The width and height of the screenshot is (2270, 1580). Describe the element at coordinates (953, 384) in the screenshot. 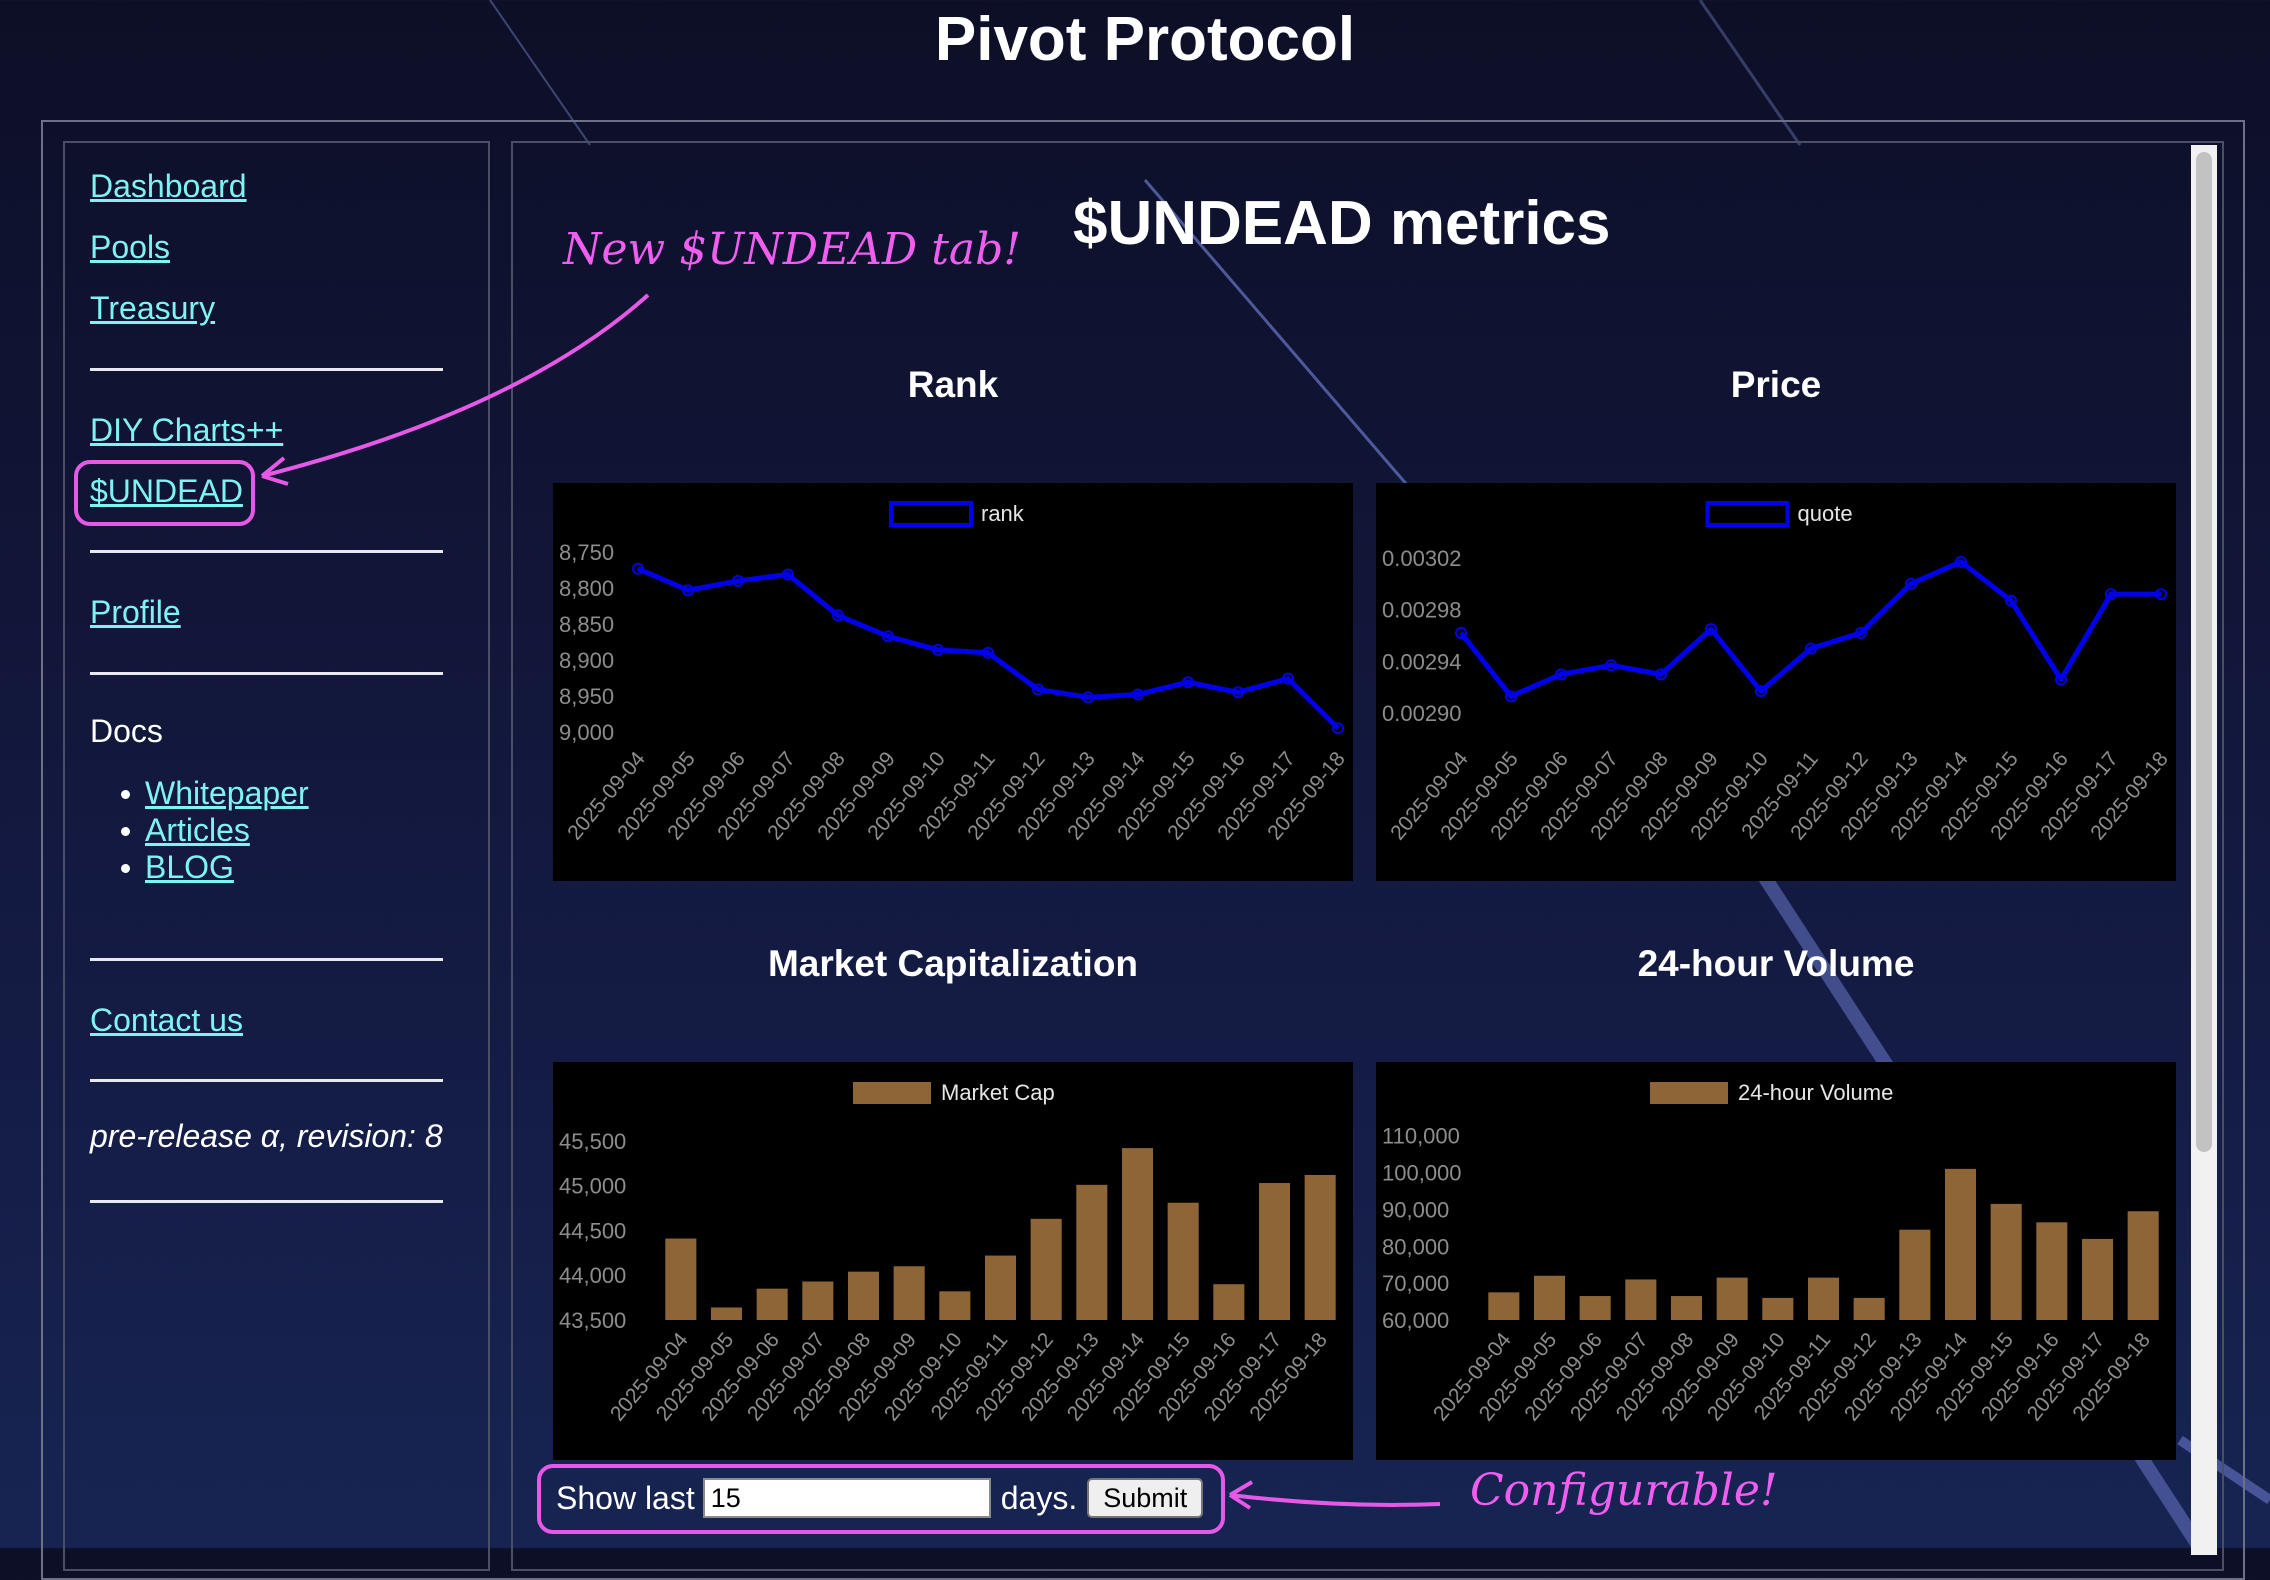

I see `chart-title-rank: Rank` at that location.